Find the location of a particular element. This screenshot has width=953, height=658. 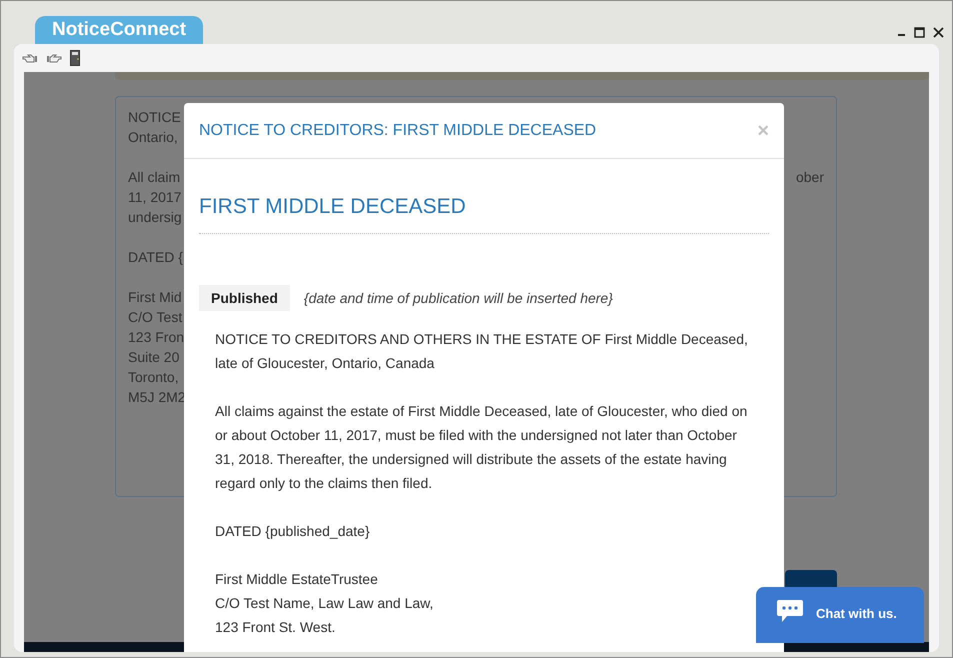

notice-paragraph: 123 Front St. West. is located at coordinates (275, 627).